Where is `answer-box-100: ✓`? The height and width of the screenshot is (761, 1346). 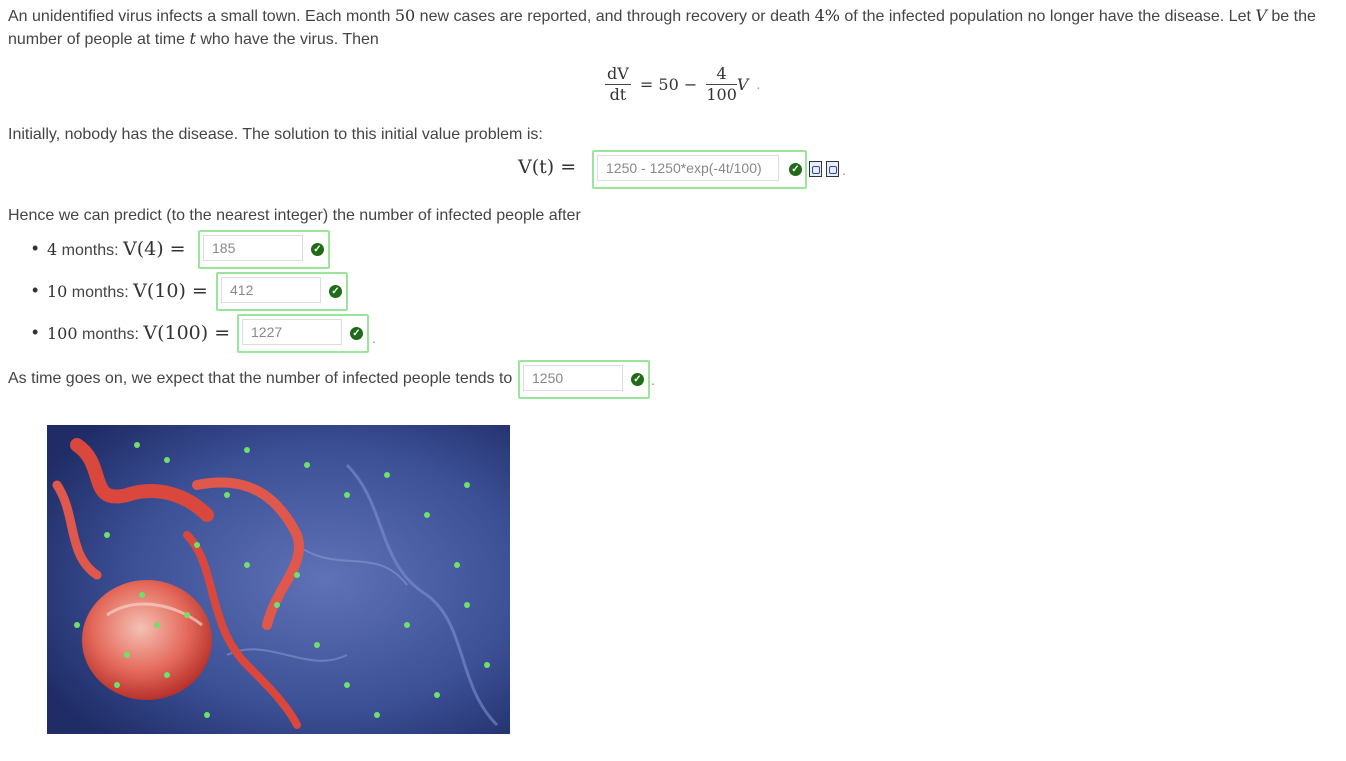
answer-box-100: ✓ is located at coordinates (303, 333).